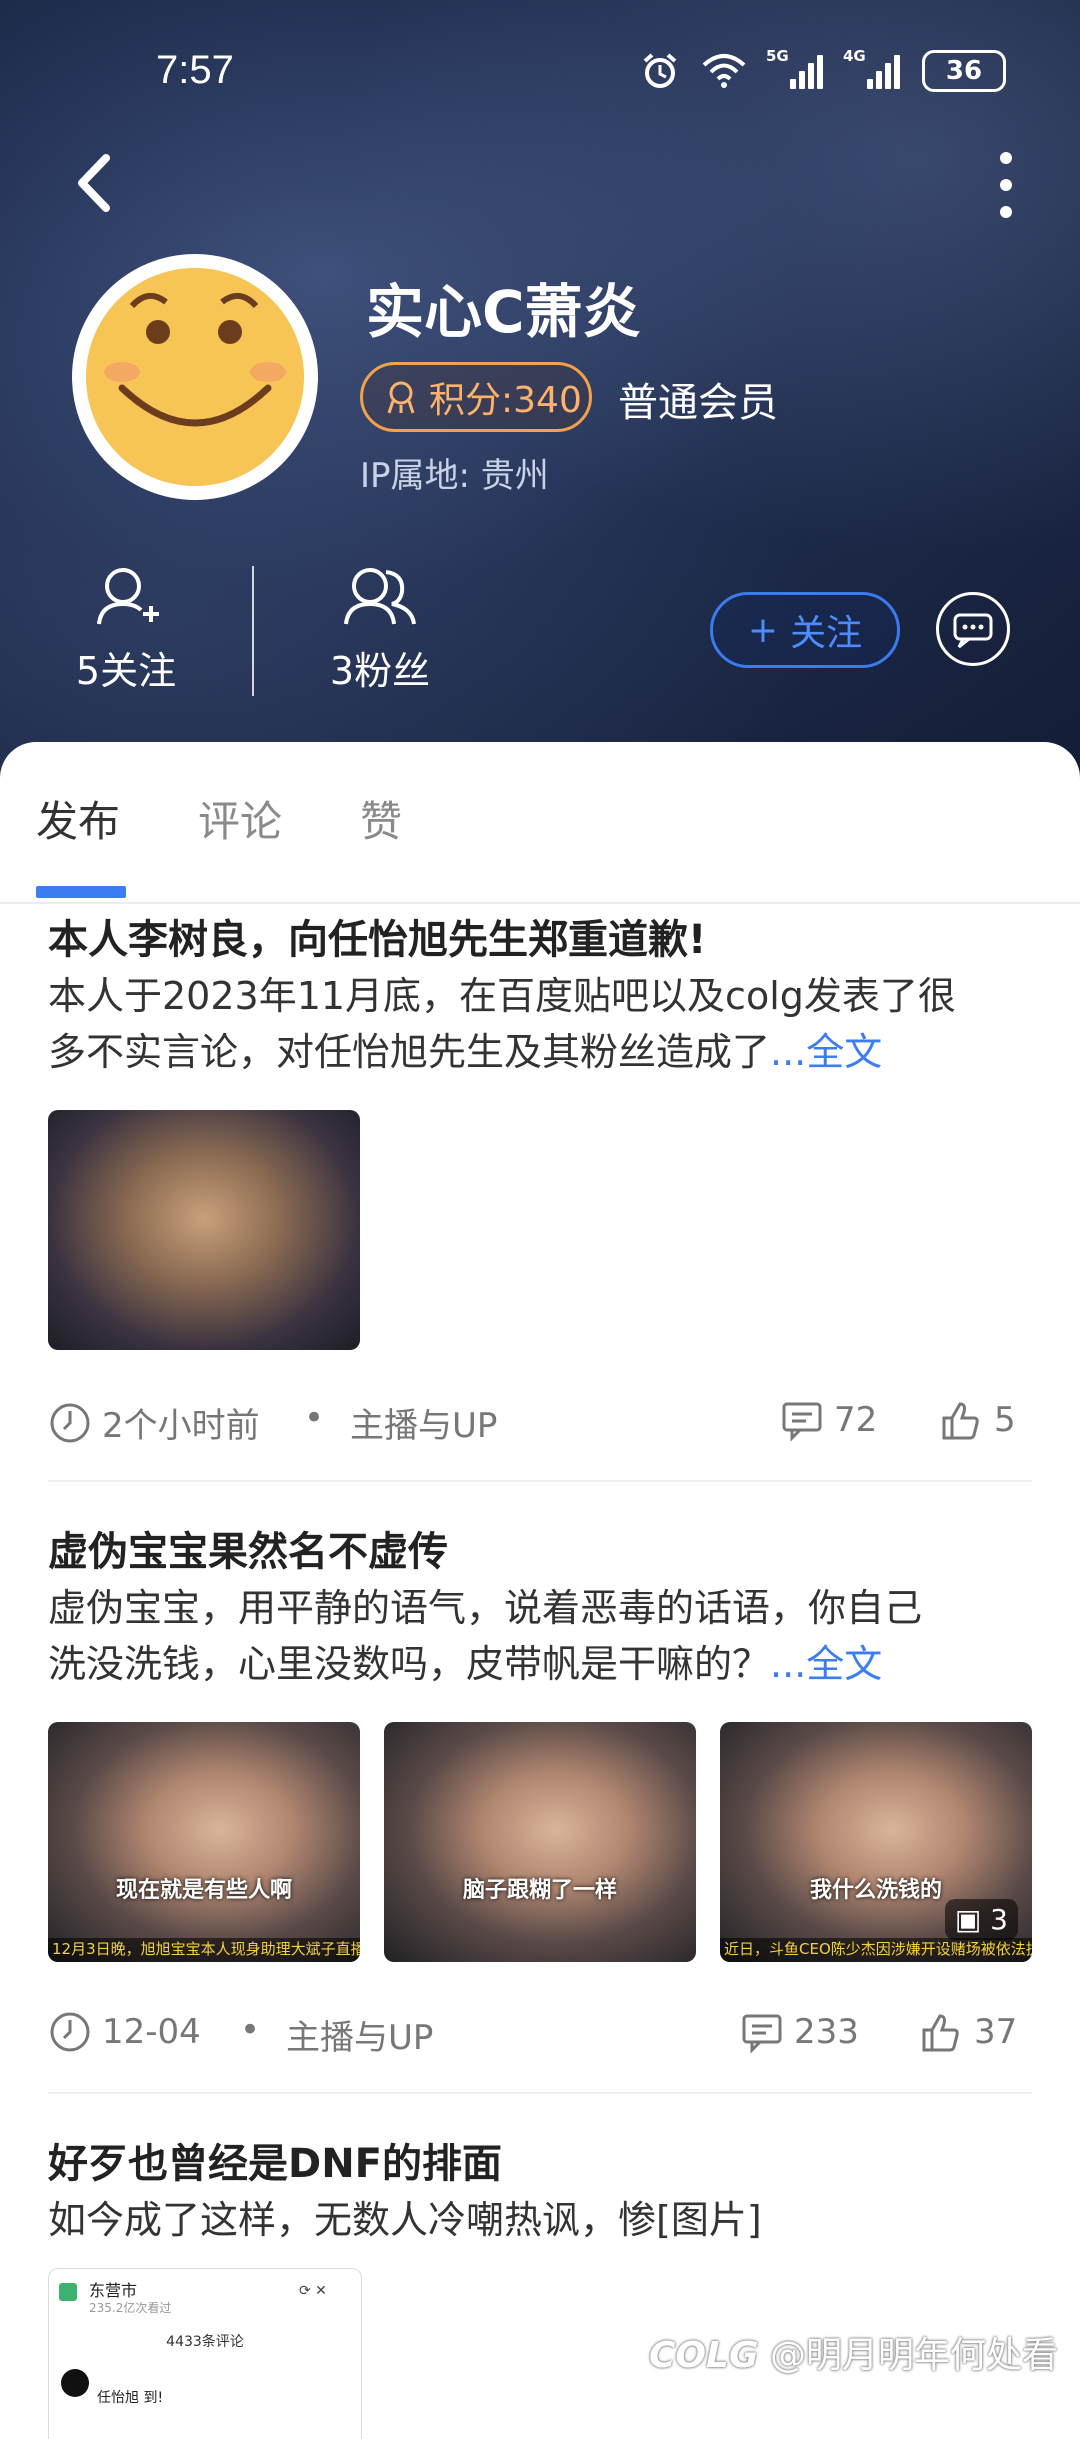 Image resolution: width=1080 pixels, height=2439 pixels. What do you see at coordinates (540, 2032) in the screenshot?
I see `post-meta: 12-04 • 主播与UP 233 37` at bounding box center [540, 2032].